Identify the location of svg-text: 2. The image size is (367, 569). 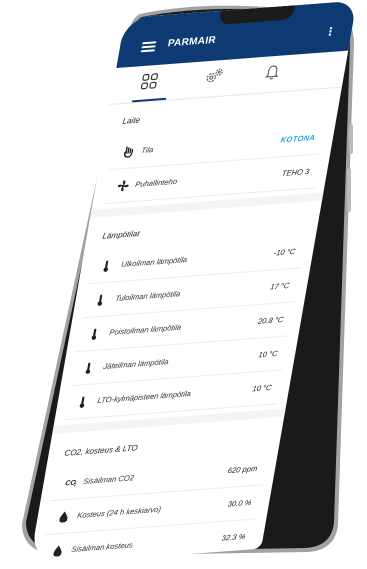
(74, 484).